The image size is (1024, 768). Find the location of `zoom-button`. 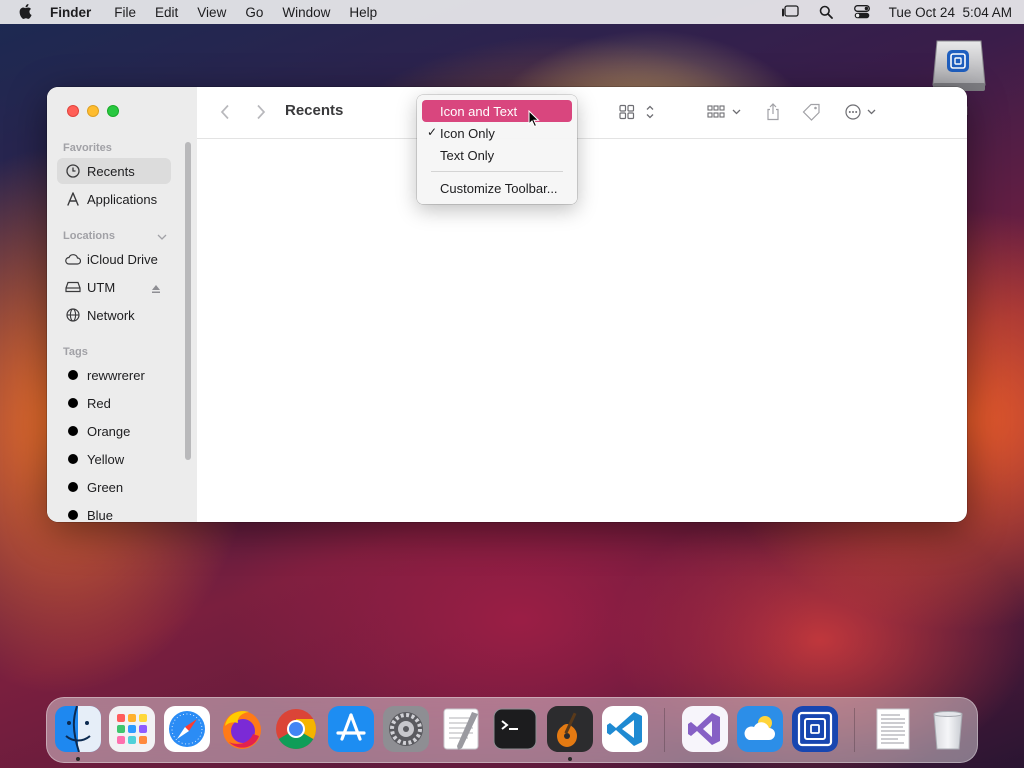

zoom-button is located at coordinates (113, 111).